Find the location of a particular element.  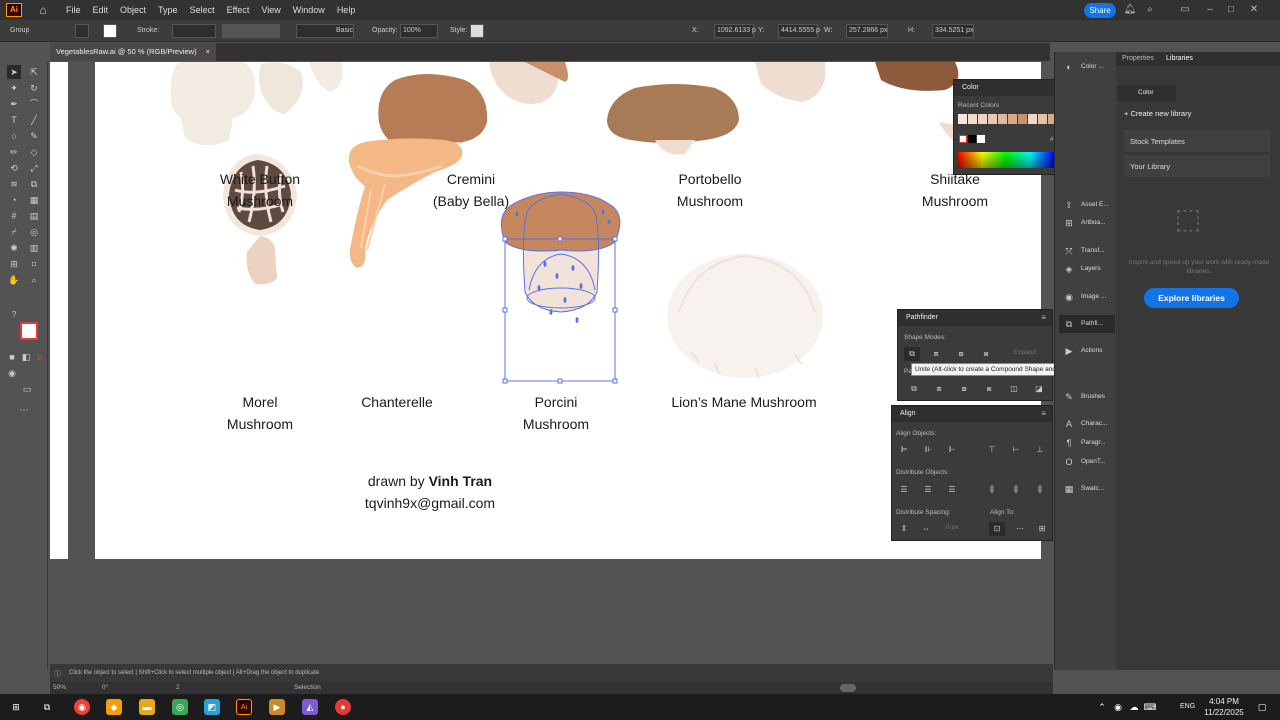

menu-select: Select is located at coordinates (202, 10).